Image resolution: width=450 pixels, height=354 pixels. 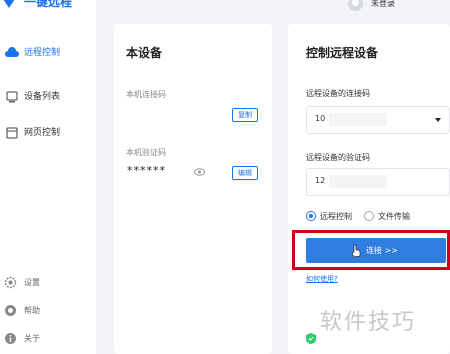 What do you see at coordinates (320, 180) in the screenshot?
I see `remote-verify-value: 12` at bounding box center [320, 180].